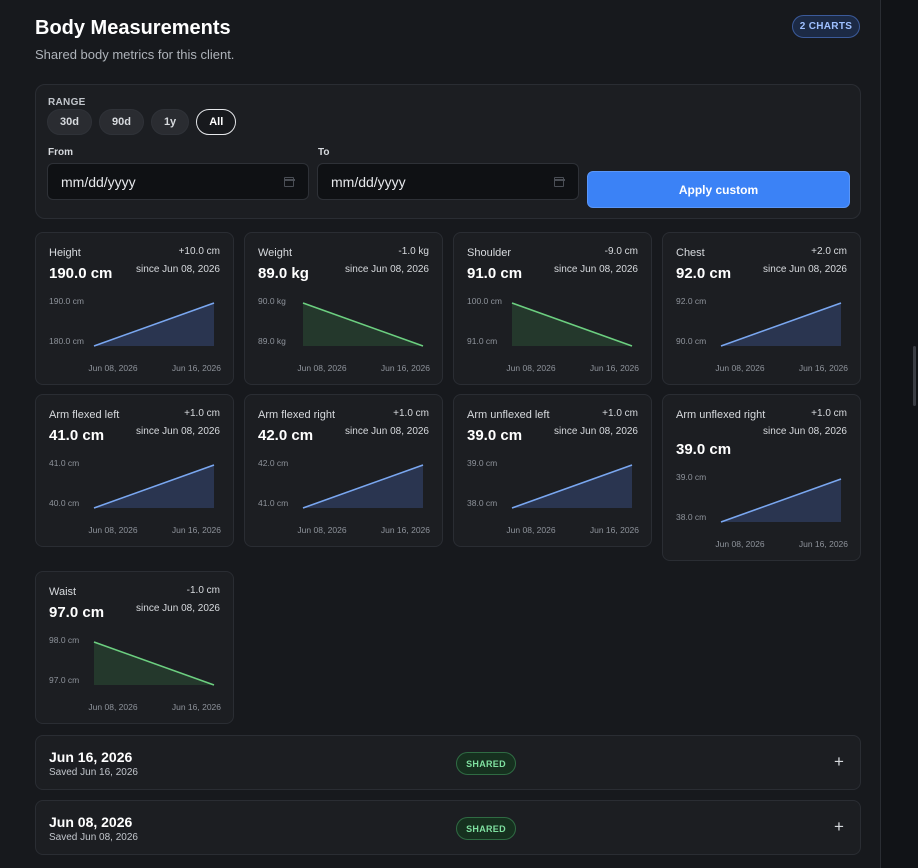 Image resolution: width=918 pixels, height=868 pixels. What do you see at coordinates (272, 341) in the screenshot?
I see `y-bottom-tick-label: 89.0 kg` at bounding box center [272, 341].